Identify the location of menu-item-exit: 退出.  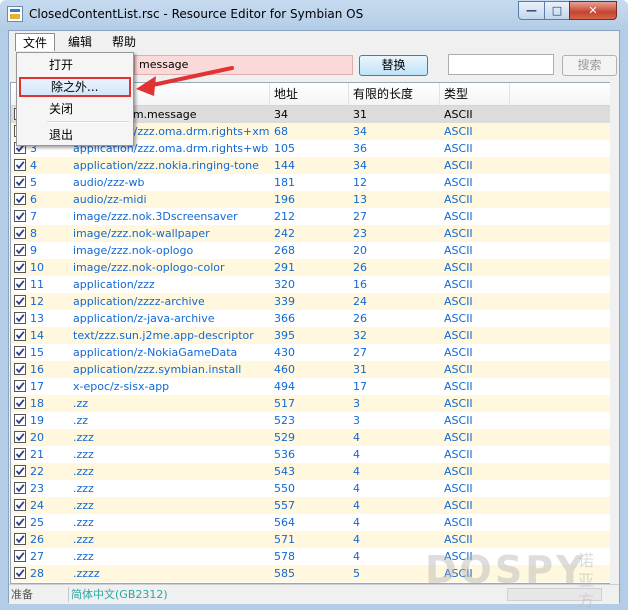
(75, 135).